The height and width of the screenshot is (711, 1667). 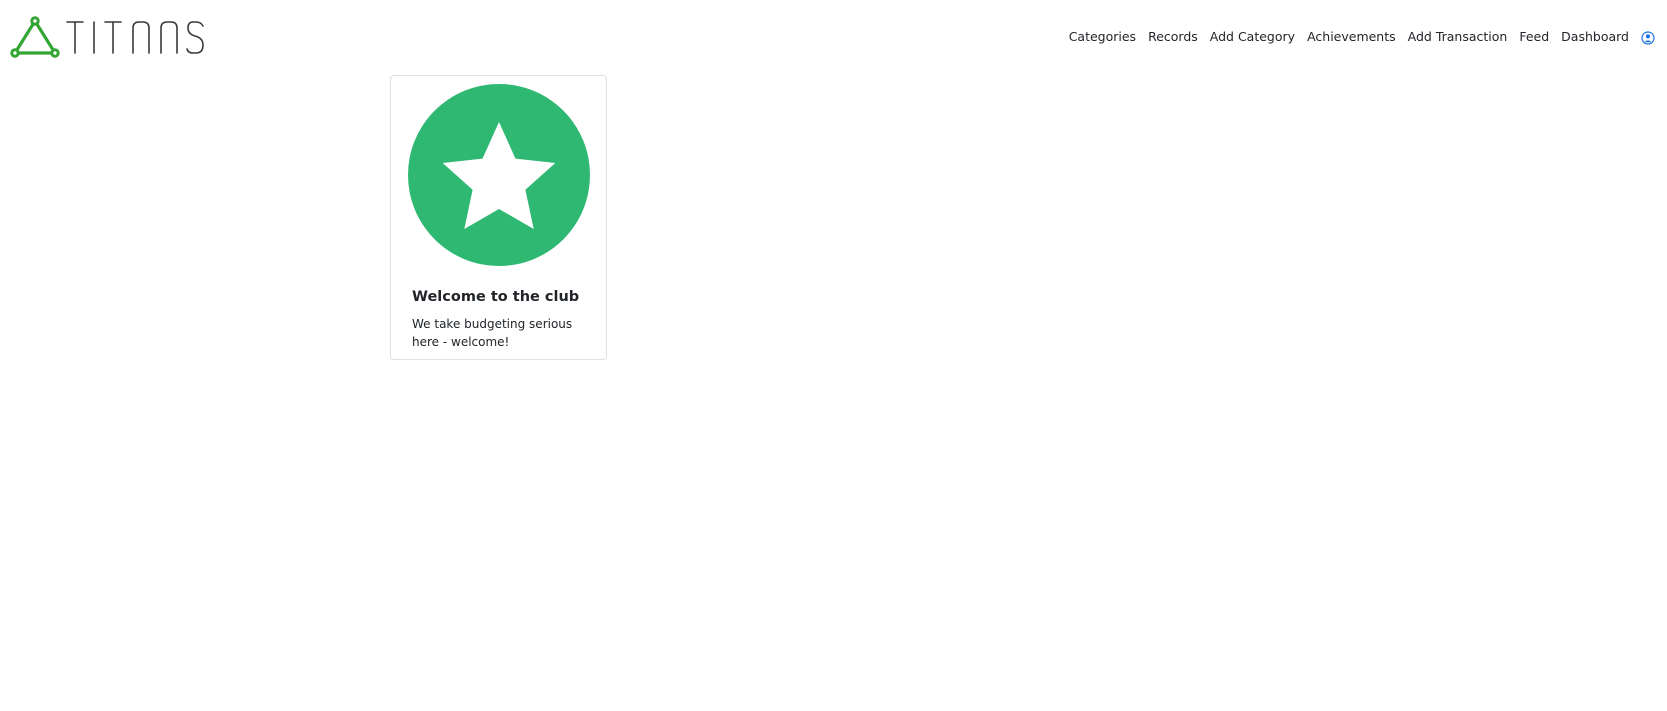 What do you see at coordinates (1173, 37) in the screenshot?
I see `nav-link-records: Records` at bounding box center [1173, 37].